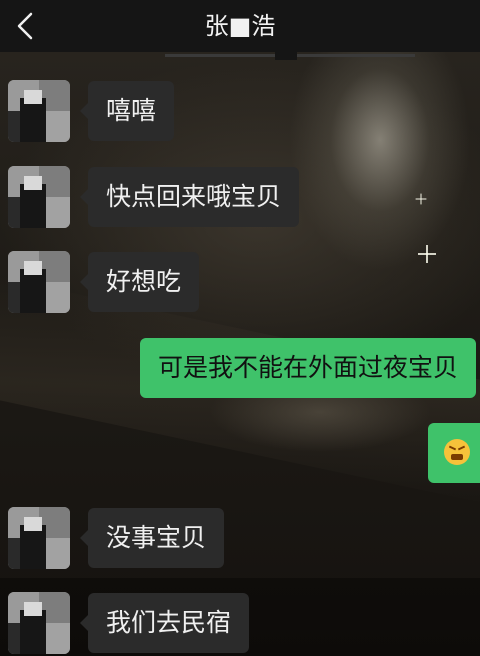  Describe the element at coordinates (127, 111) in the screenshot. I see `received-message: 嘻嘻` at that location.